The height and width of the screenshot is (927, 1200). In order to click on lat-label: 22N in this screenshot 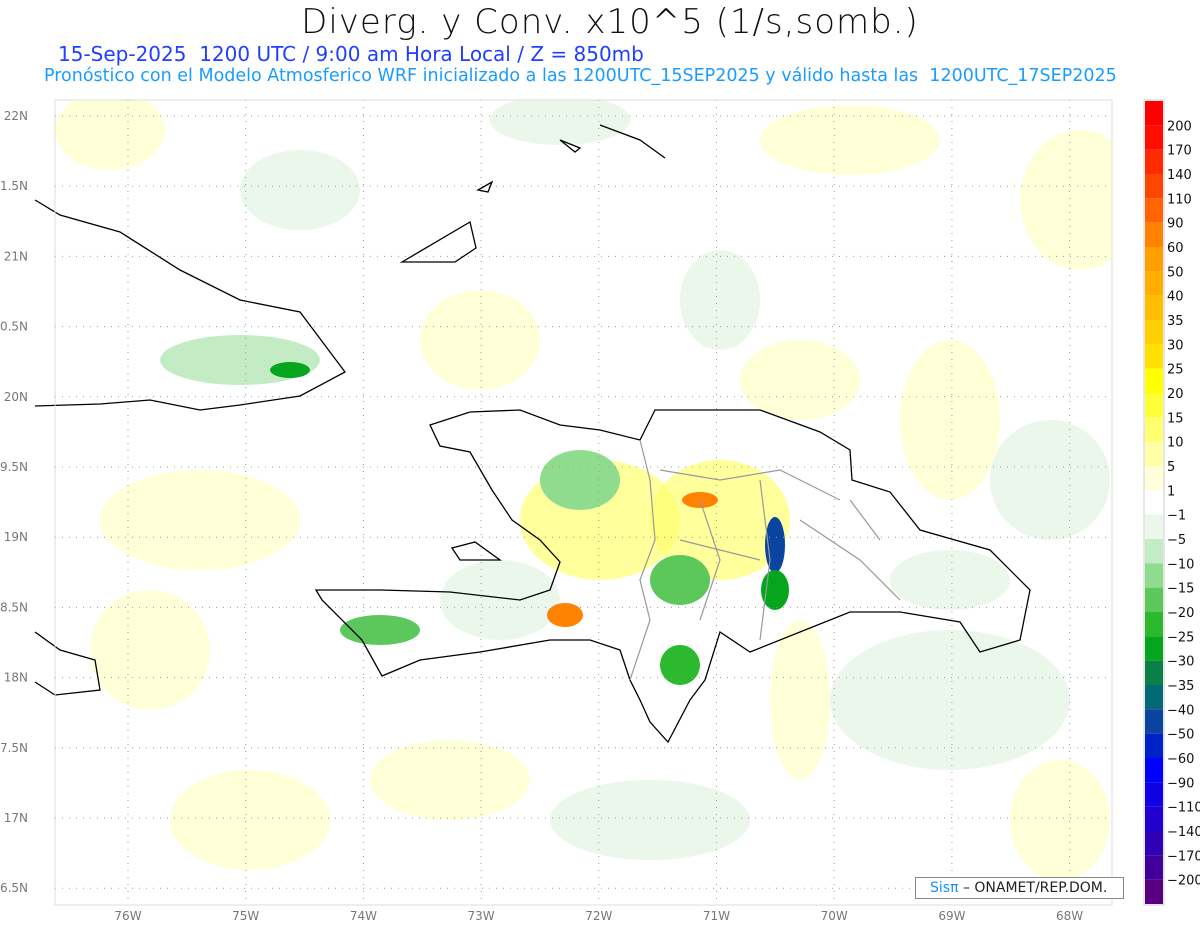, I will do `click(16, 116)`.